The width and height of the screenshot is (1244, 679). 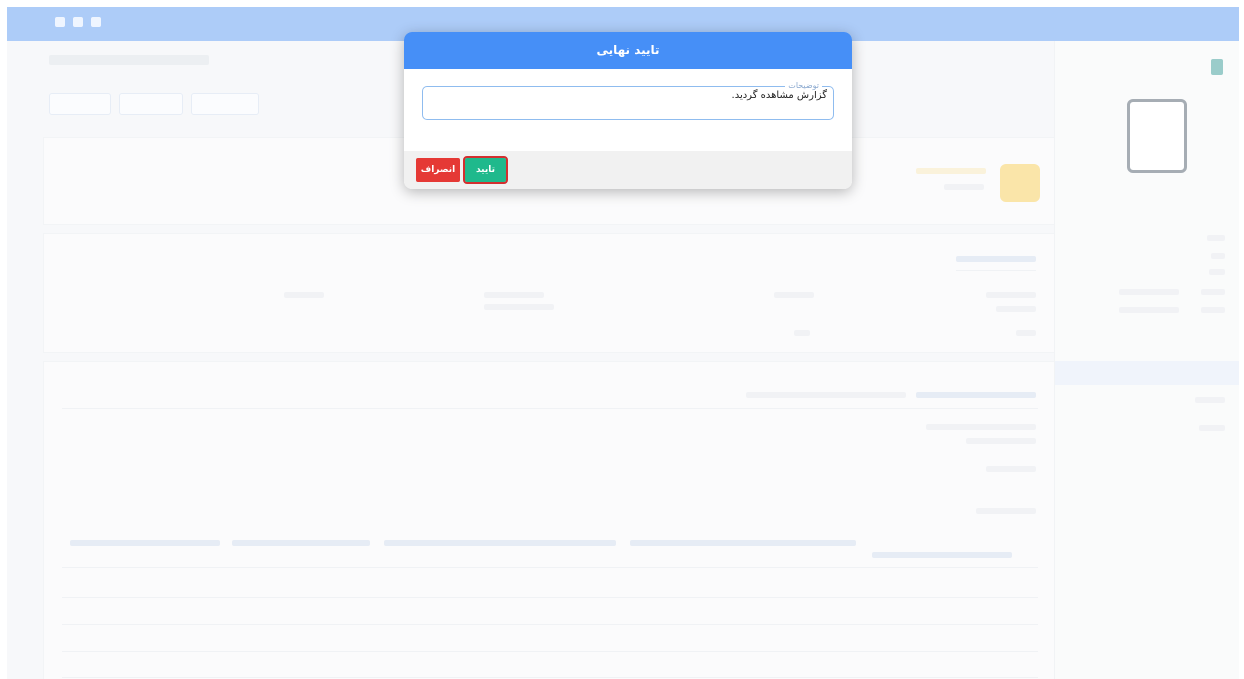 What do you see at coordinates (438, 170) in the screenshot?
I see `cancel-button: انصراف` at bounding box center [438, 170].